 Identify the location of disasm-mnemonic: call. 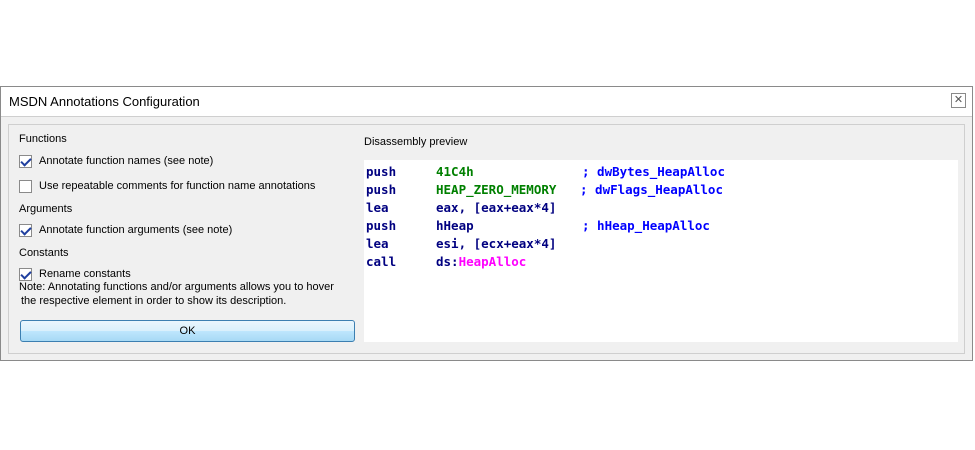
(381, 261).